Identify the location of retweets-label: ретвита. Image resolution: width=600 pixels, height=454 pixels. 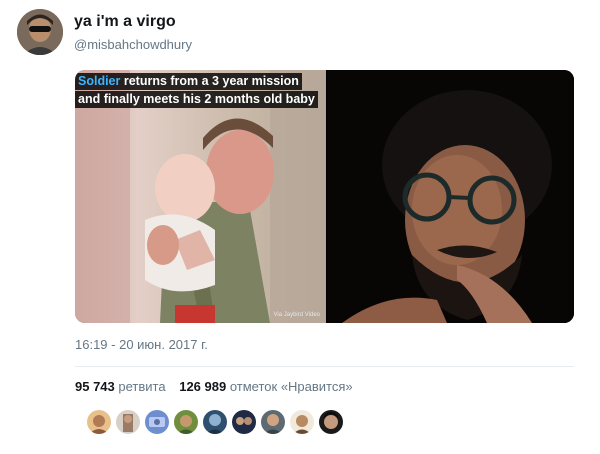
(141, 386).